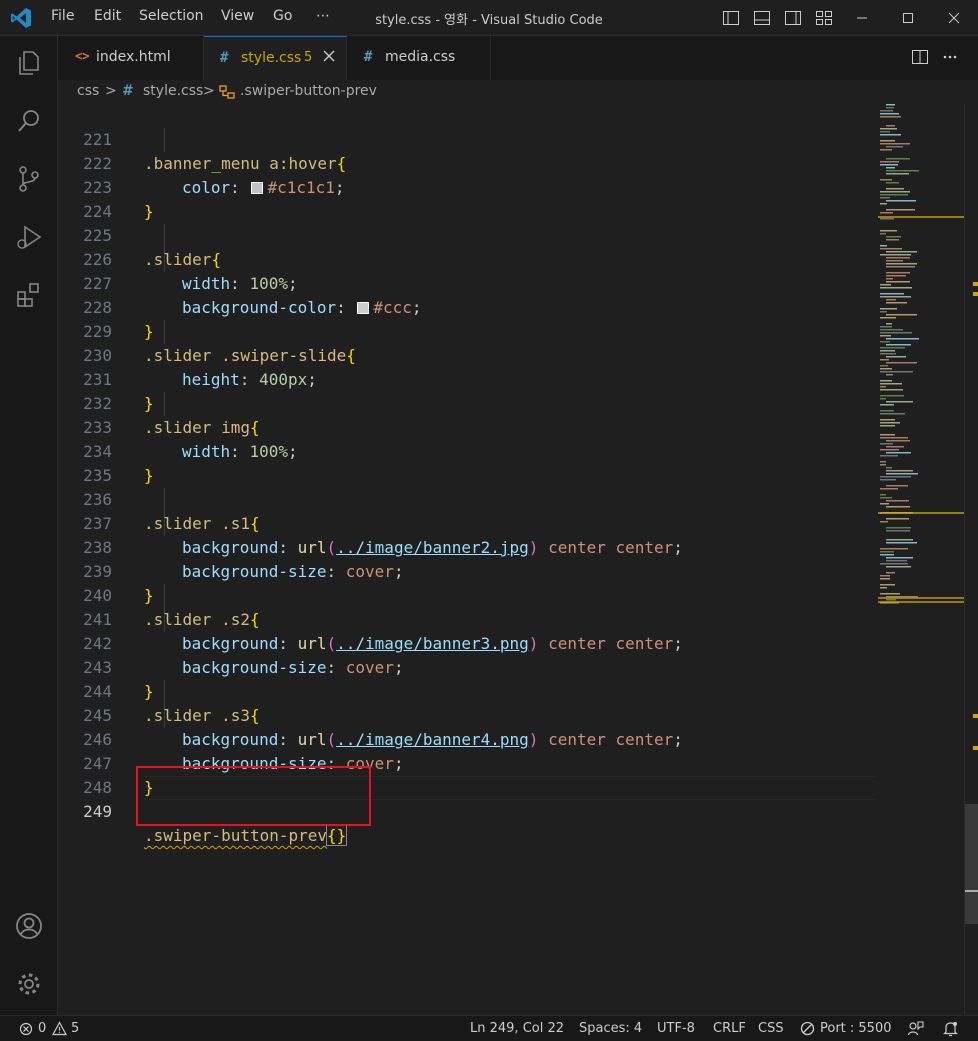 The height and width of the screenshot is (1041, 978). What do you see at coordinates (275, 58) in the screenshot?
I see `tab-style-css: # style.css 5` at bounding box center [275, 58].